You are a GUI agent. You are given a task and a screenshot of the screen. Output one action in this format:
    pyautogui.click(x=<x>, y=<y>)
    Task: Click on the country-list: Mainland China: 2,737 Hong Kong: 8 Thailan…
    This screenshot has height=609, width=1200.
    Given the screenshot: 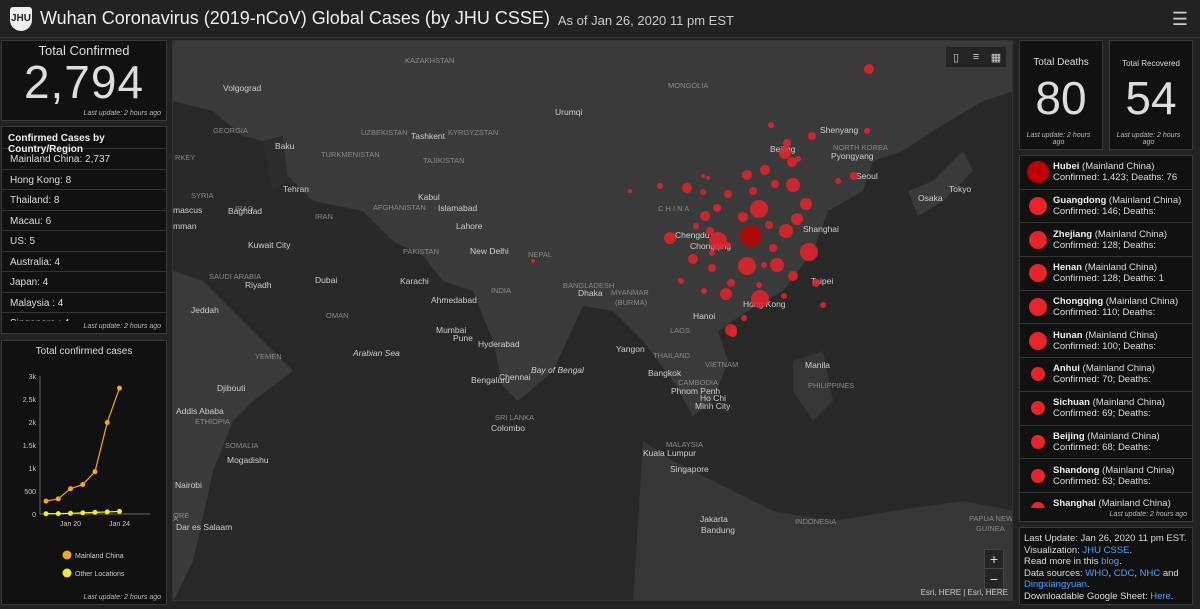 What is the action you would take?
    pyautogui.click(x=84, y=235)
    